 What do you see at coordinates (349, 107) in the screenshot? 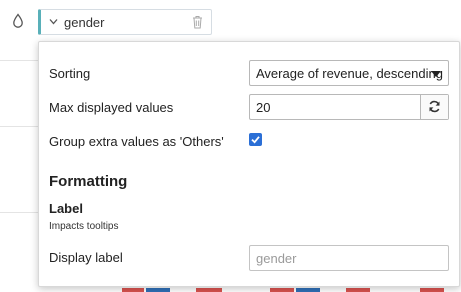
I see `max-values-input: 20` at bounding box center [349, 107].